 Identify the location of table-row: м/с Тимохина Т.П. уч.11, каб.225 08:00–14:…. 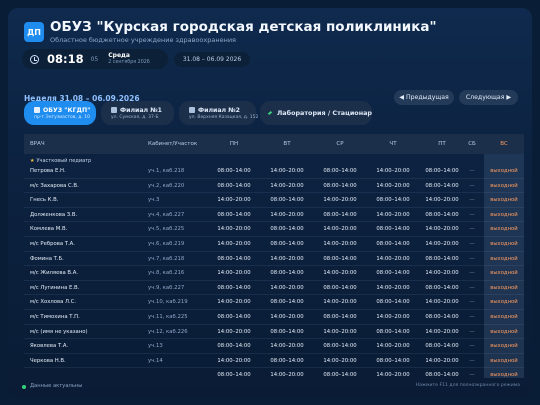
(274, 317).